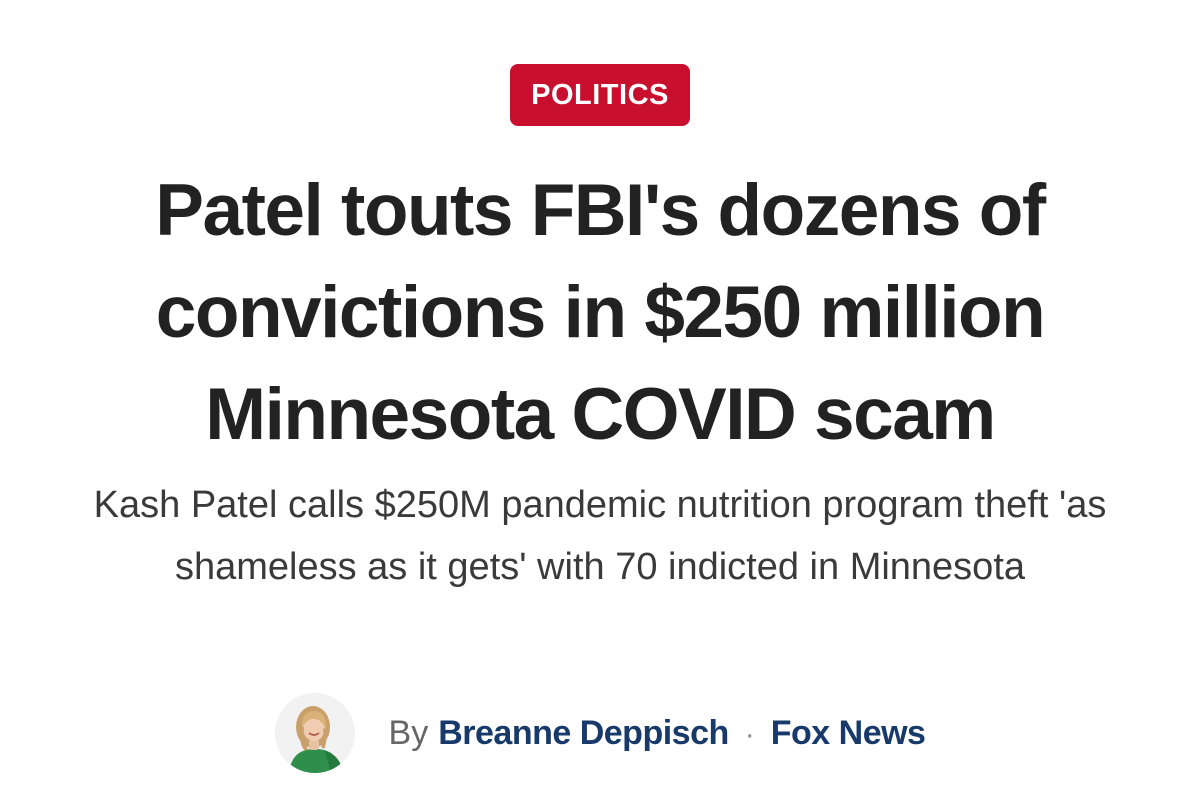 This screenshot has height=810, width=1200. I want to click on byline-prefix: By, so click(408, 732).